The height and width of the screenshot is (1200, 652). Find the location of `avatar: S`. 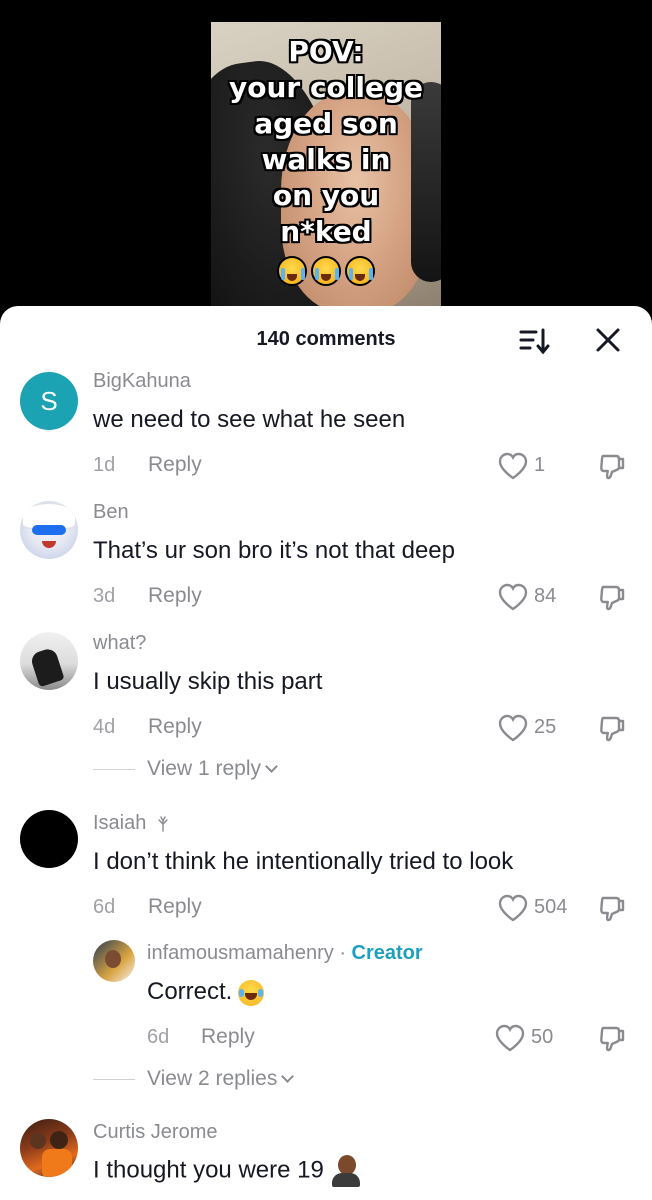

avatar: S is located at coordinates (49, 401).